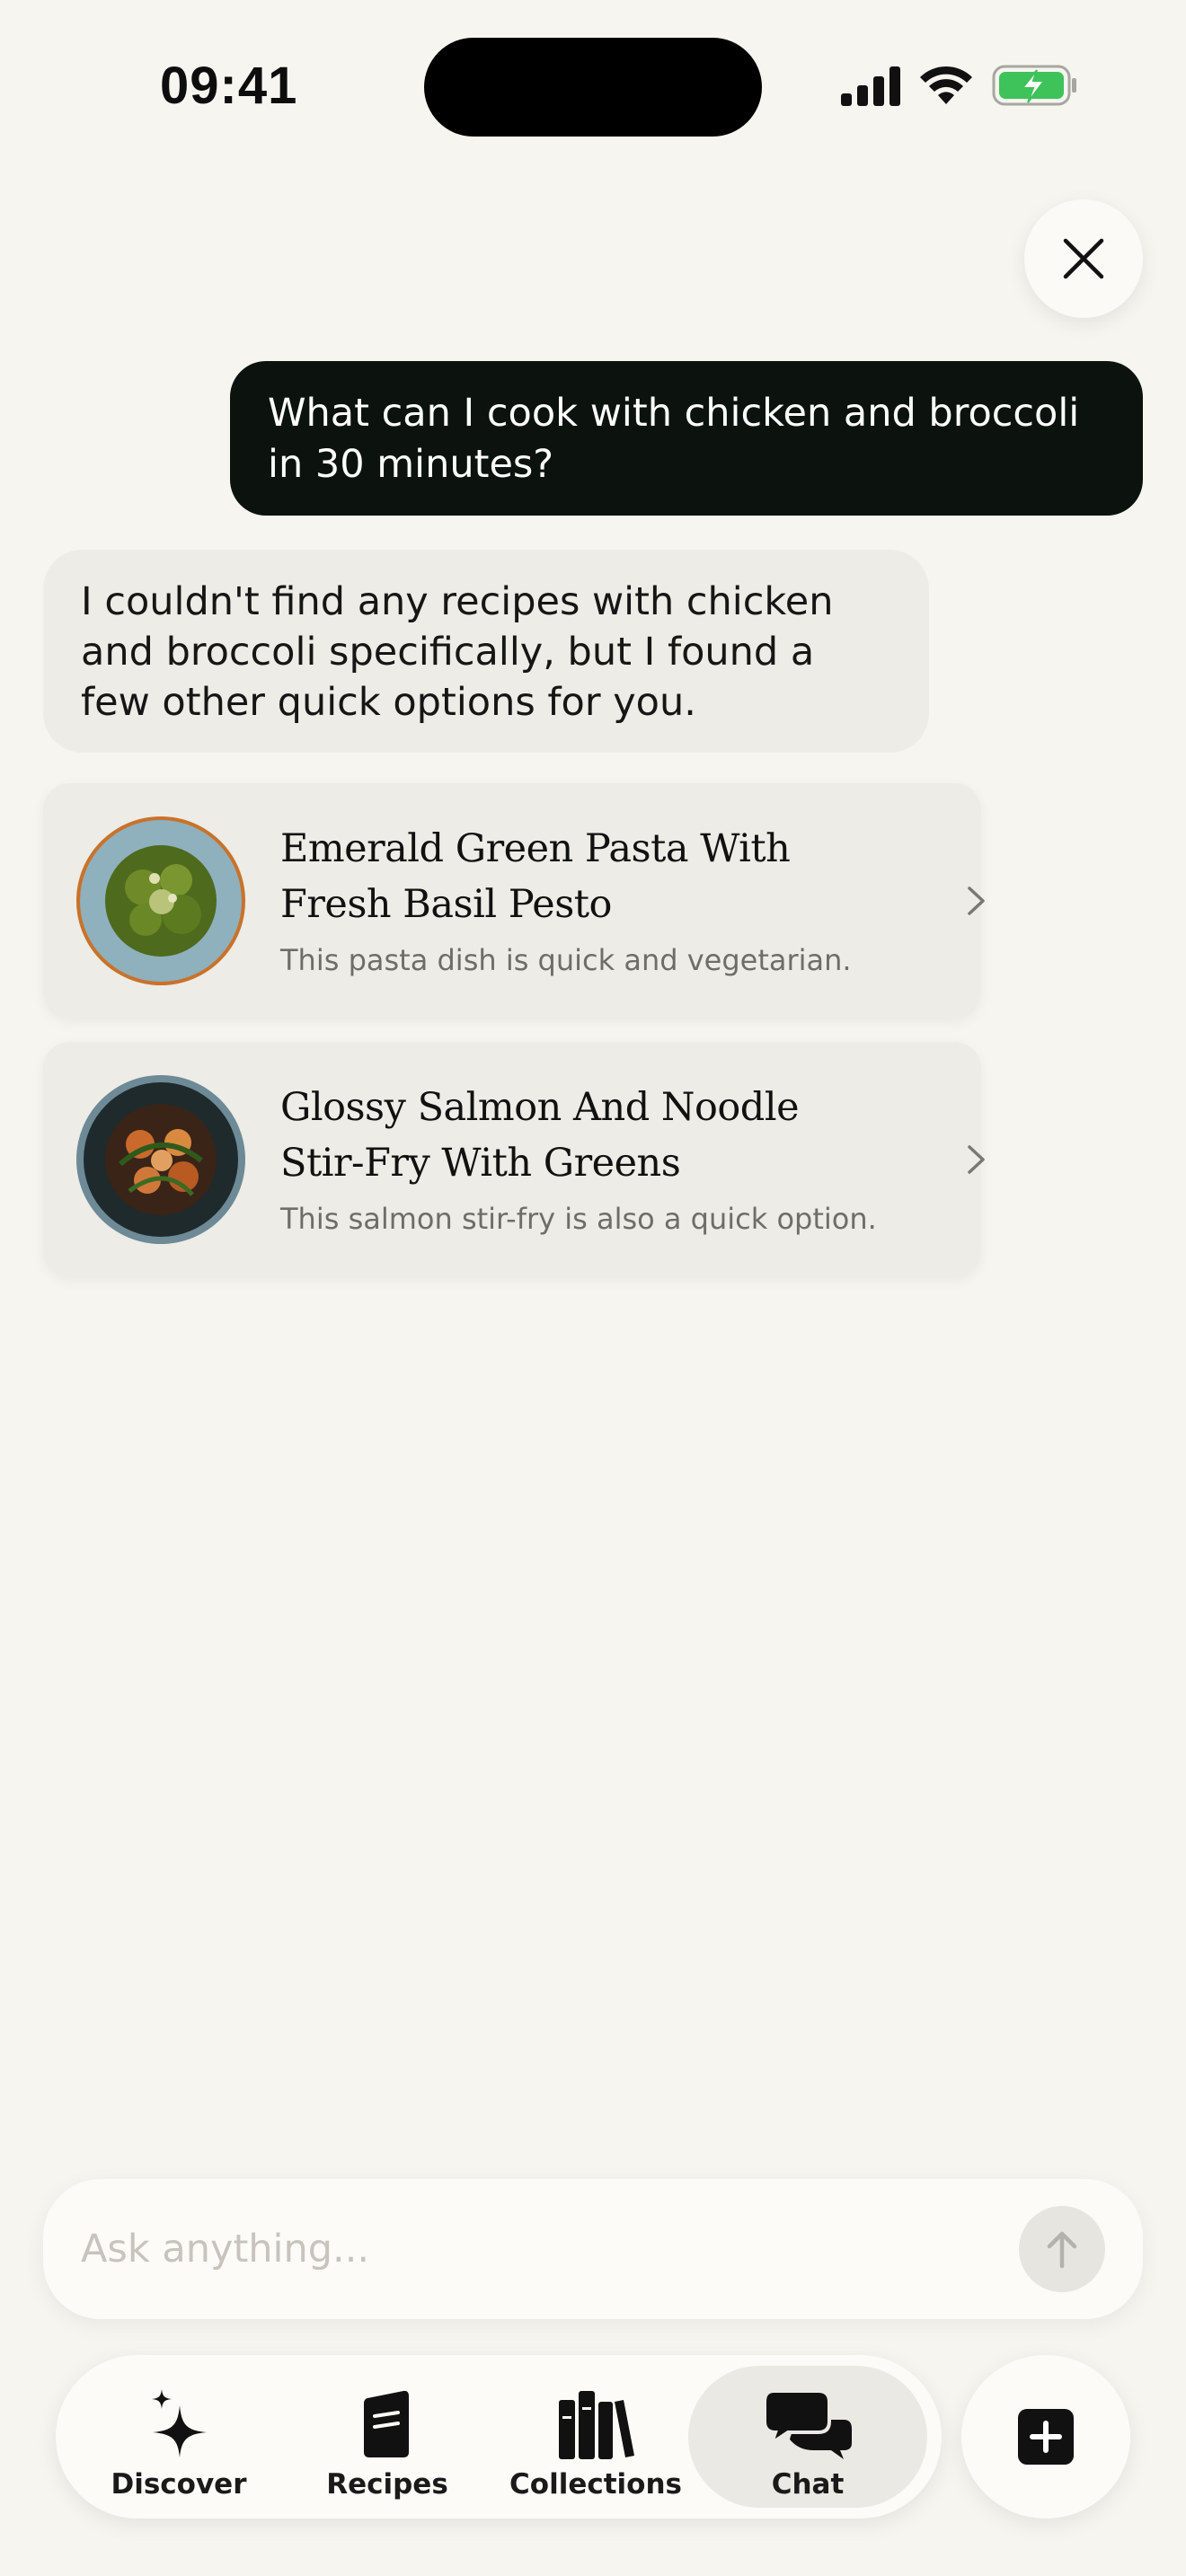 The height and width of the screenshot is (2576, 1186). I want to click on tab-discover: Discover, so click(179, 2437).